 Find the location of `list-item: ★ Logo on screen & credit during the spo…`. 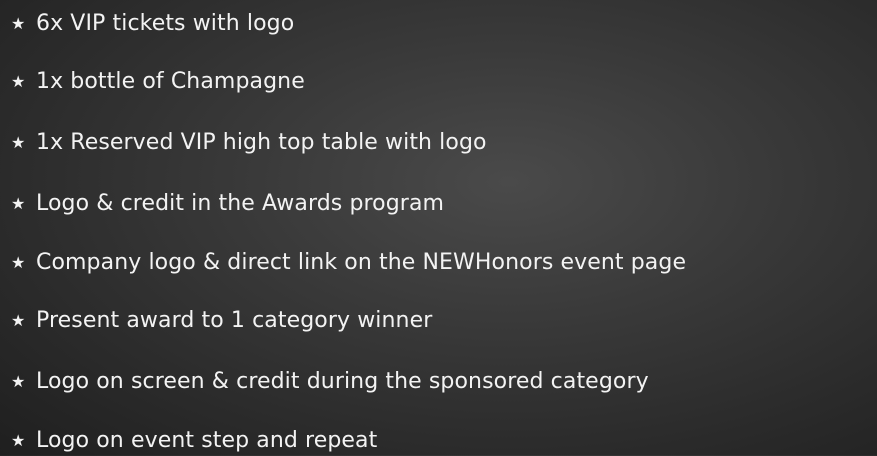

list-item: ★ Logo on screen & credit during the spo… is located at coordinates (330, 382).